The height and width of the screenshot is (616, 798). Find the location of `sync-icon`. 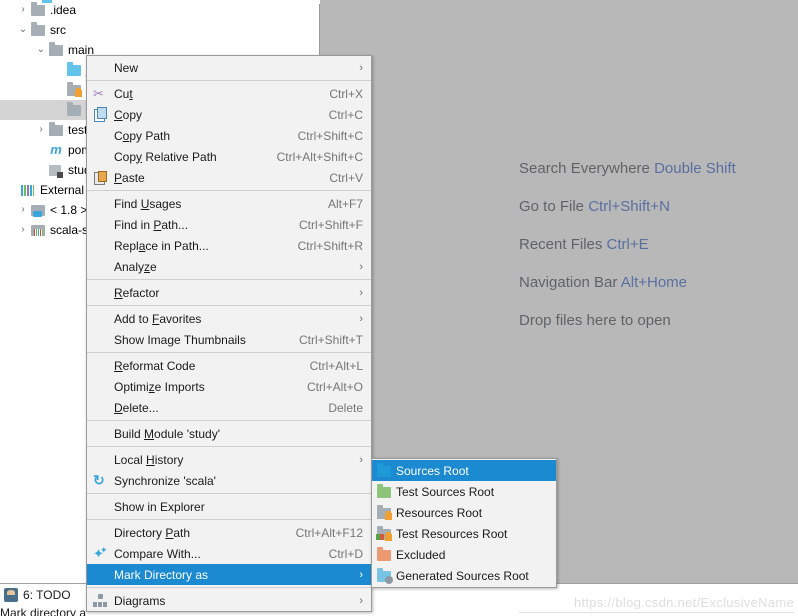

sync-icon is located at coordinates (100, 480).